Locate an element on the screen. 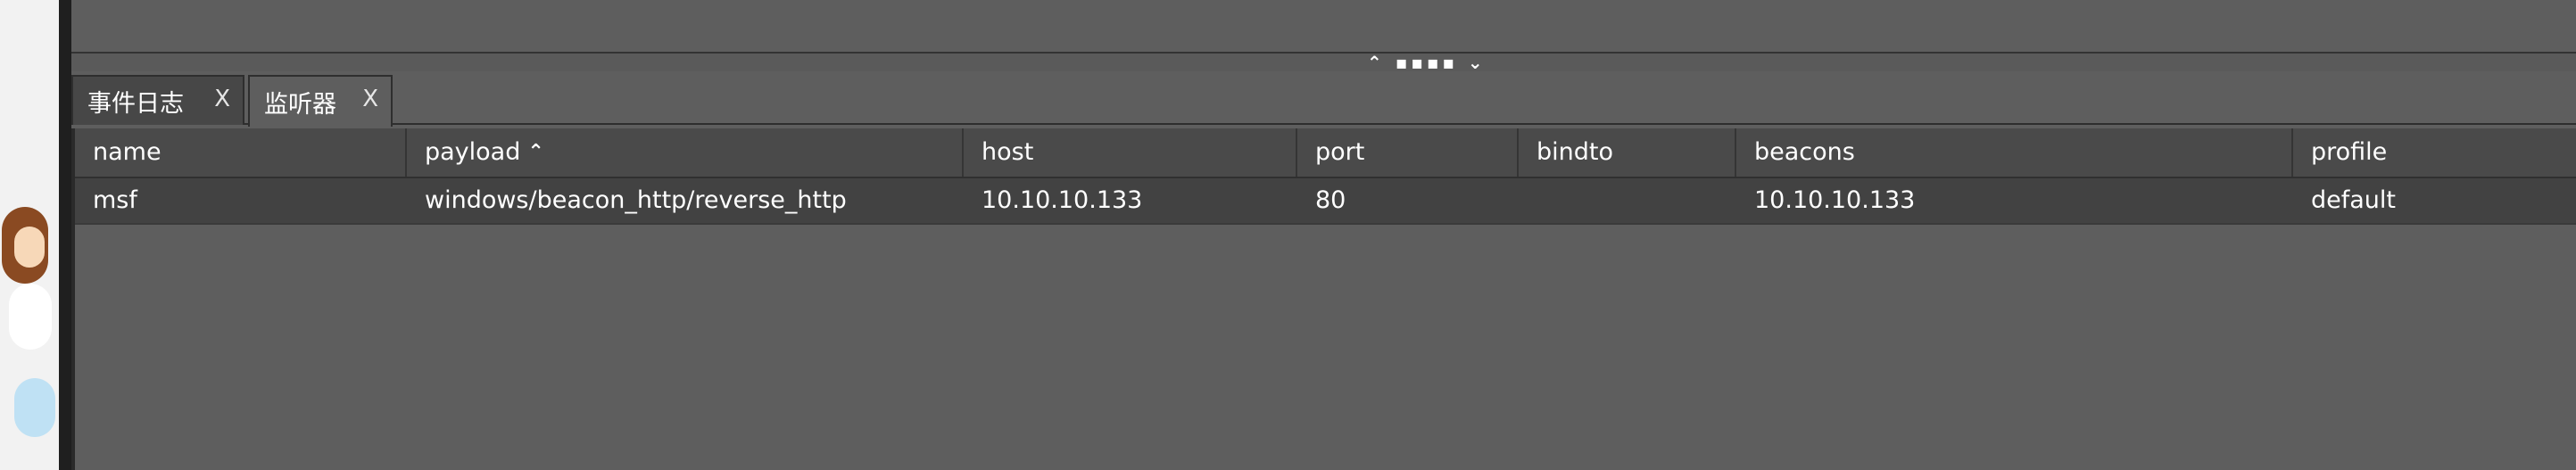  splitter-grip-icon: ⌃ ▪▪▪▪ ⌄ is located at coordinates (1427, 62).